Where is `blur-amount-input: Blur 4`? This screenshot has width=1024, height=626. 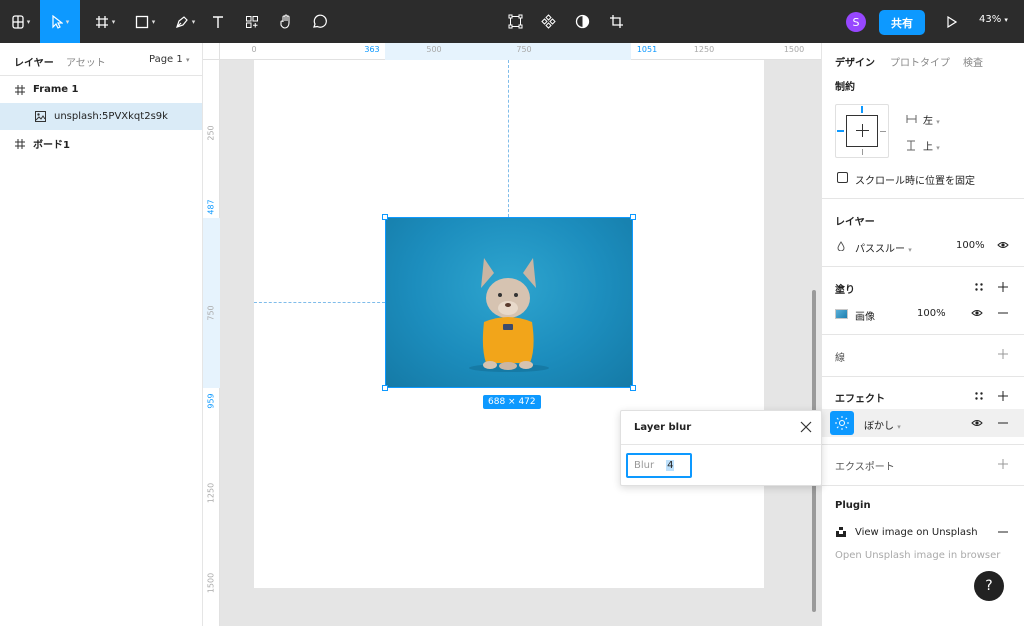 blur-amount-input: Blur 4 is located at coordinates (659, 465).